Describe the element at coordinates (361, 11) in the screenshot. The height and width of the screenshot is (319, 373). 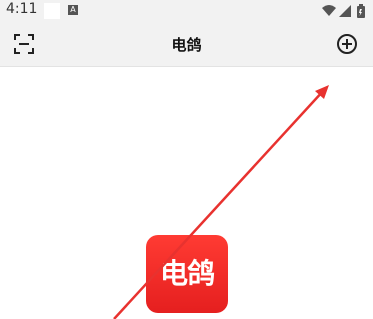
I see `battery-icon` at that location.